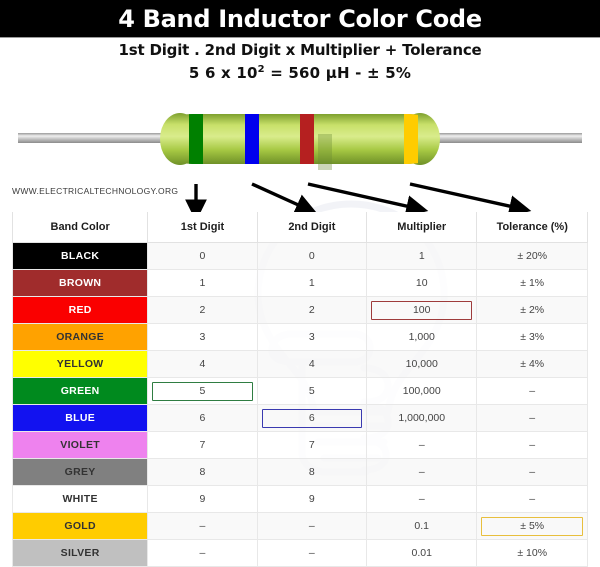 This screenshot has width=600, height=567. I want to click on second-digit-cell: 2, so click(312, 310).